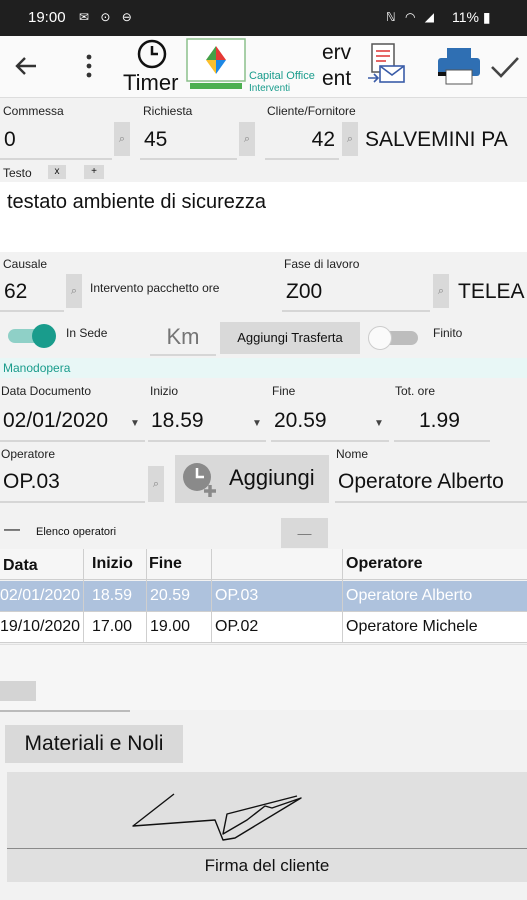 Image resolution: width=527 pixels, height=900 pixels. Describe the element at coordinates (395, 338) in the screenshot. I see `finito-toggle` at that location.